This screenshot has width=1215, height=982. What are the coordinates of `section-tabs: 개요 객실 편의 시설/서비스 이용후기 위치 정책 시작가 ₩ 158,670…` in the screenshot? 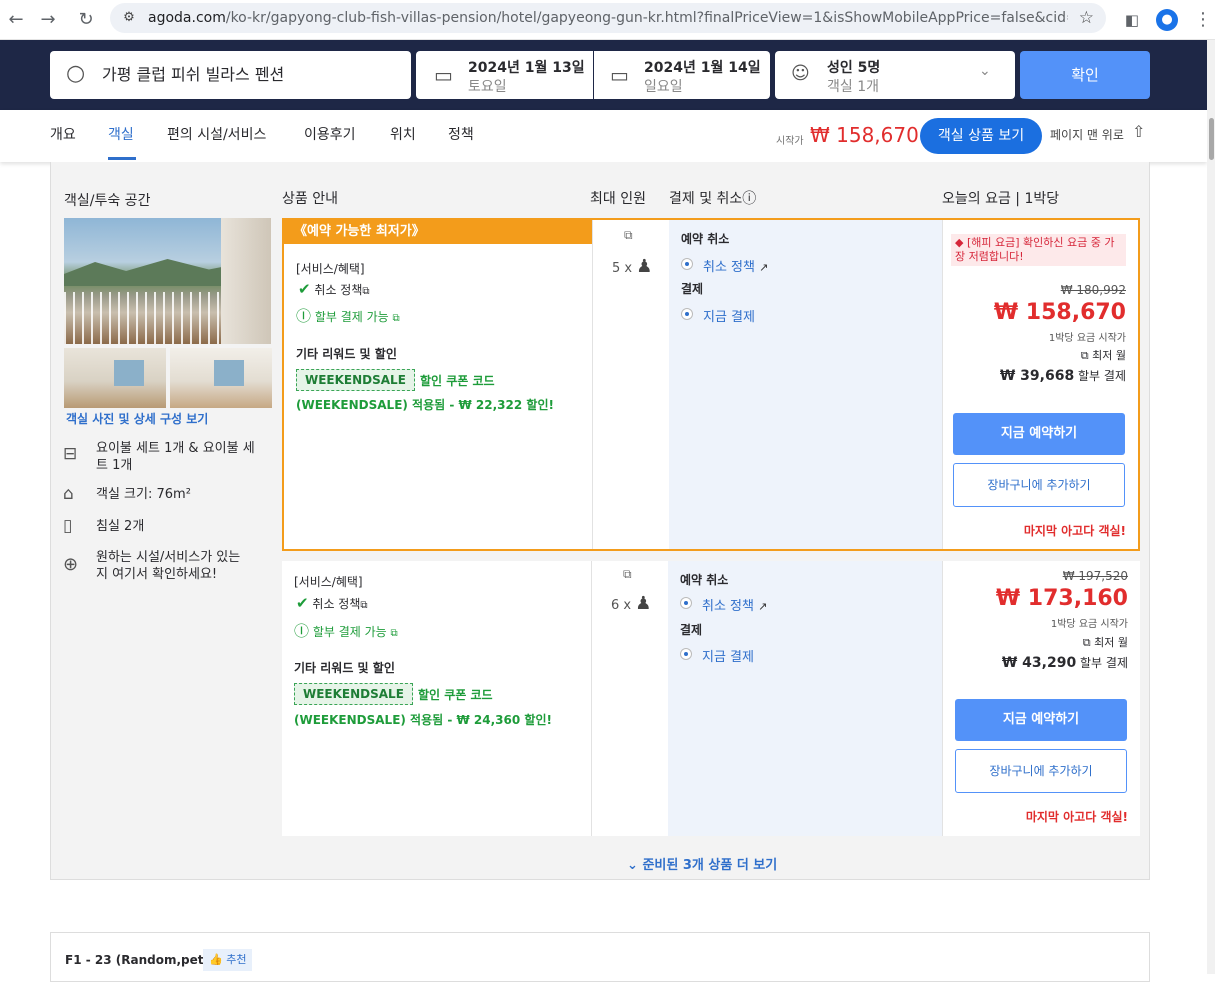 It's located at (603, 136).